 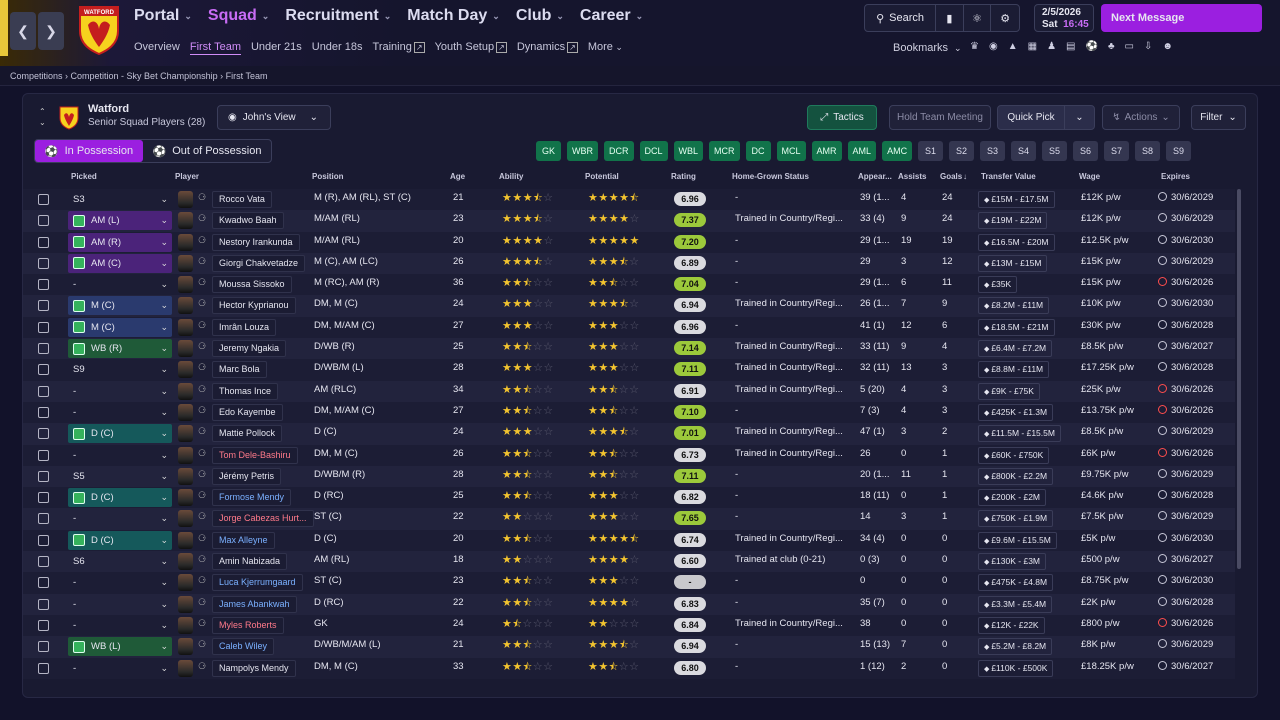 I want to click on col-transfer-value: Transfer Value, so click(x=1008, y=176).